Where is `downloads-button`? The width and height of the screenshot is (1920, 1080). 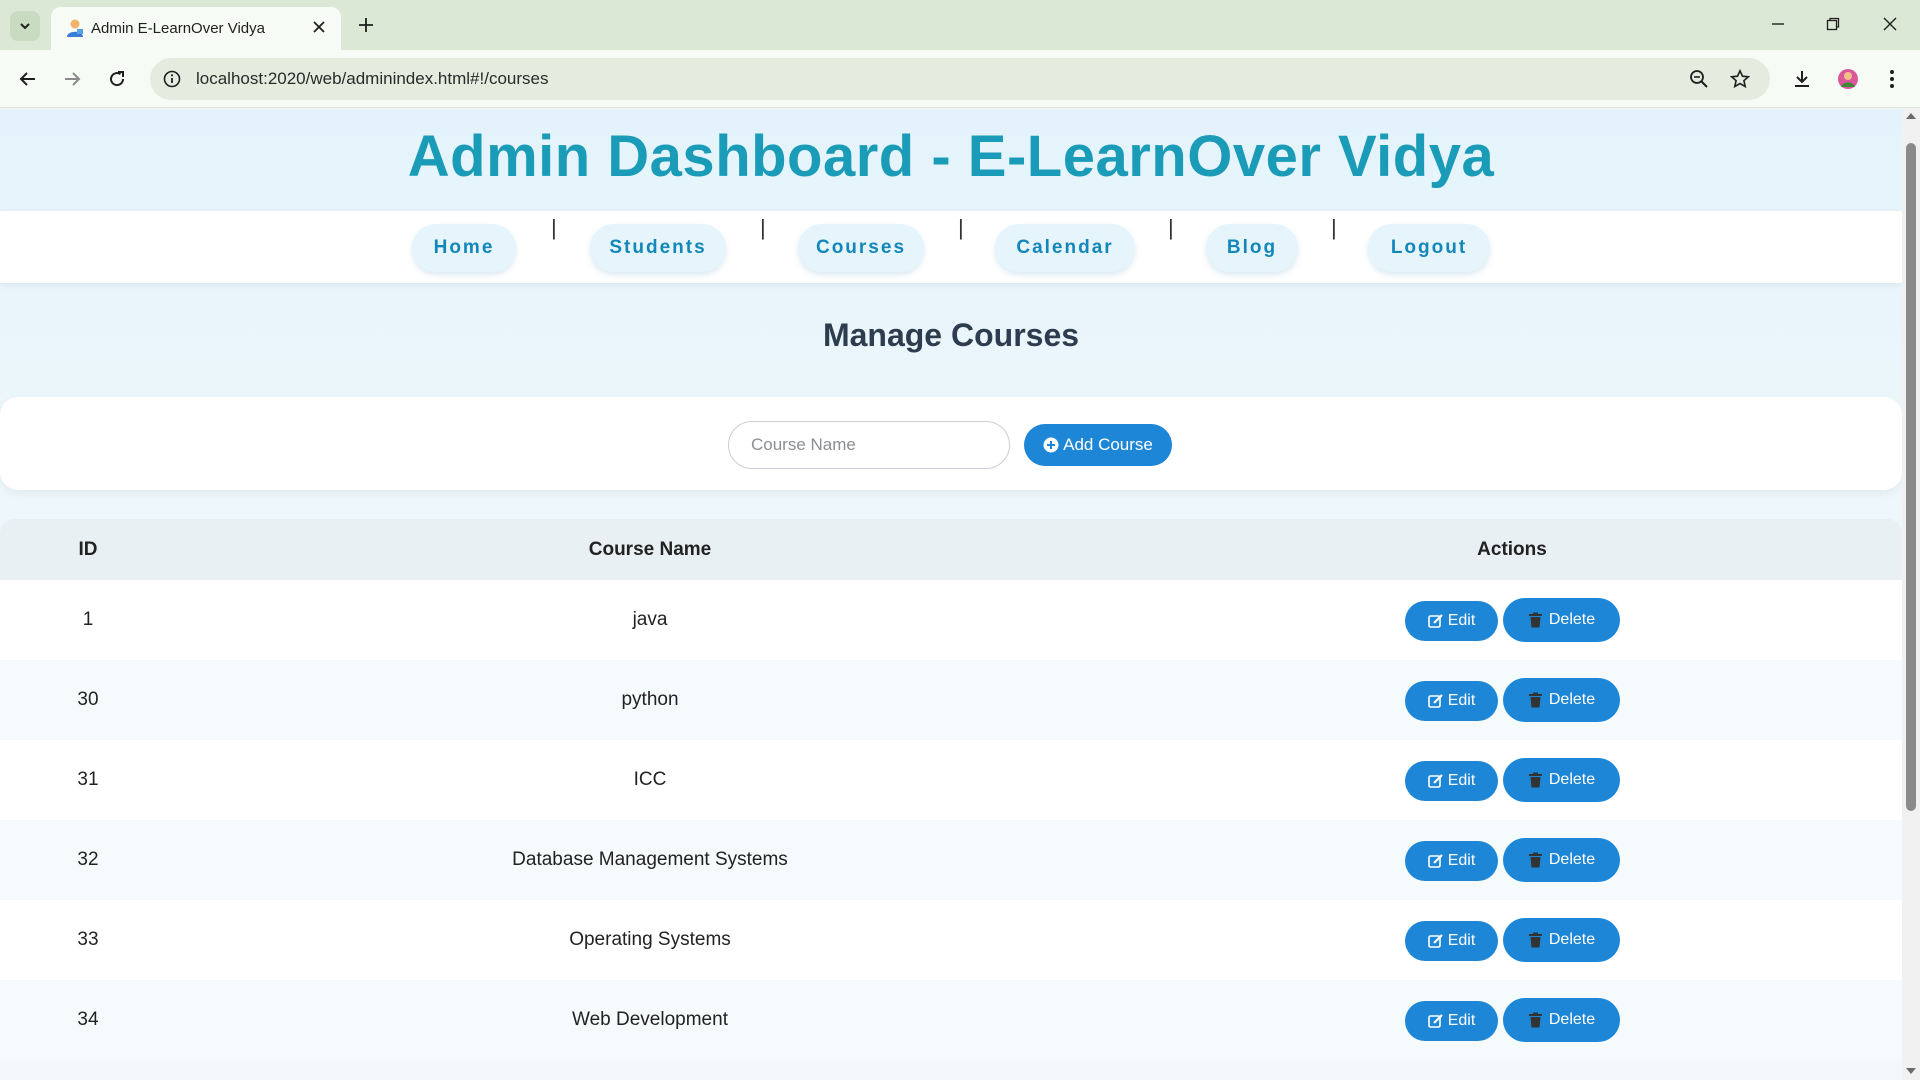 downloads-button is located at coordinates (1802, 79).